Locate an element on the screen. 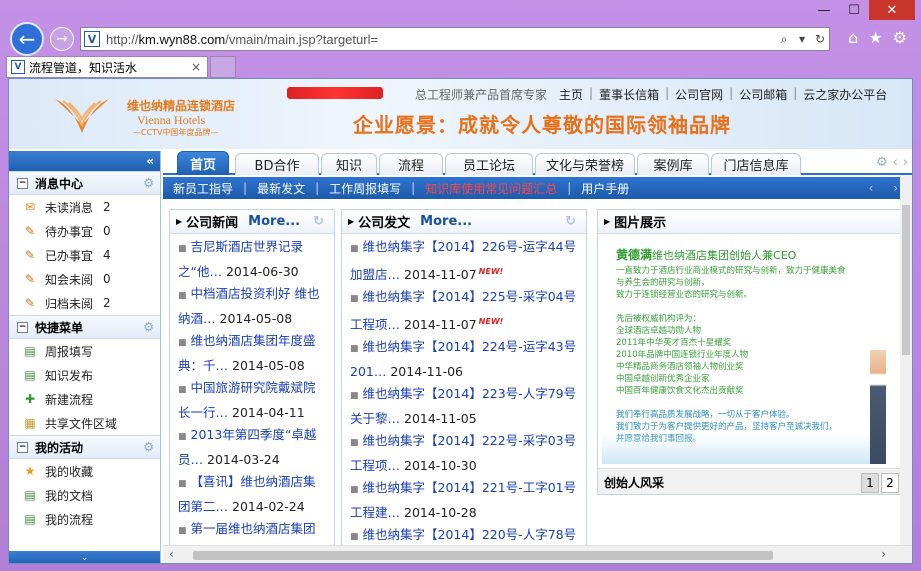 The height and width of the screenshot is (571, 921). list-item: ■ 【喜讯】维也纳酒店集团第二… 2014-02-24 is located at coordinates (252, 494).